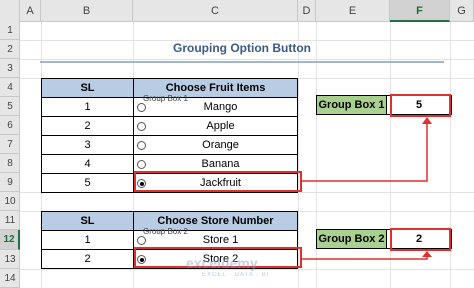 Image resolution: width=474 pixels, height=288 pixels. What do you see at coordinates (10, 144) in the screenshot?
I see `row-header-7: 7` at bounding box center [10, 144].